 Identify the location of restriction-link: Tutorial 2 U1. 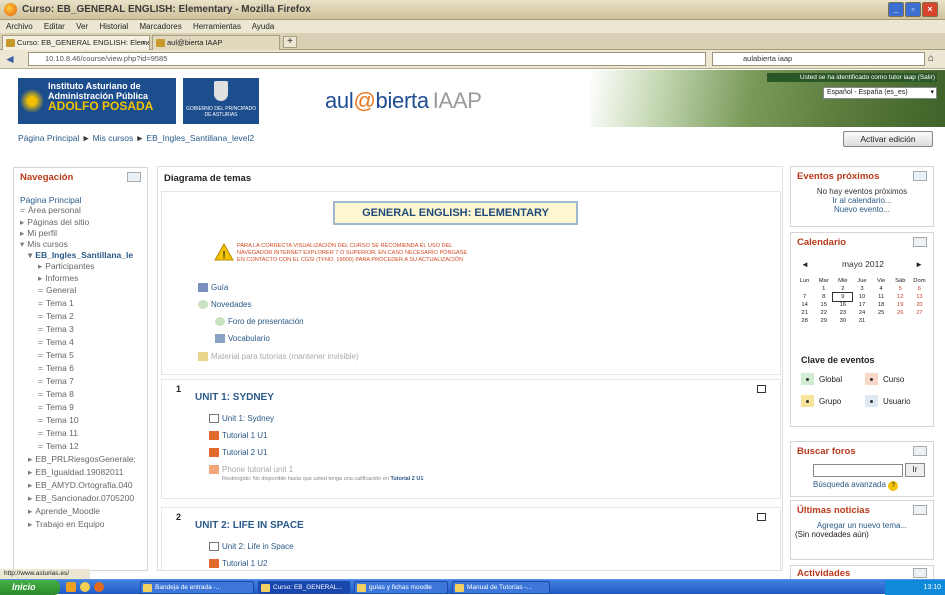
(406, 479).